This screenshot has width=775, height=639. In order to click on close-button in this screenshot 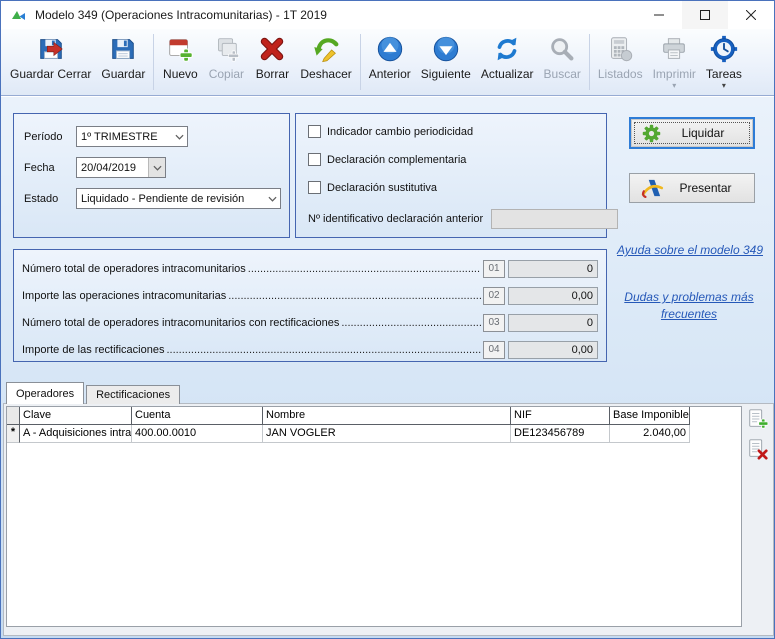, I will do `click(751, 15)`.